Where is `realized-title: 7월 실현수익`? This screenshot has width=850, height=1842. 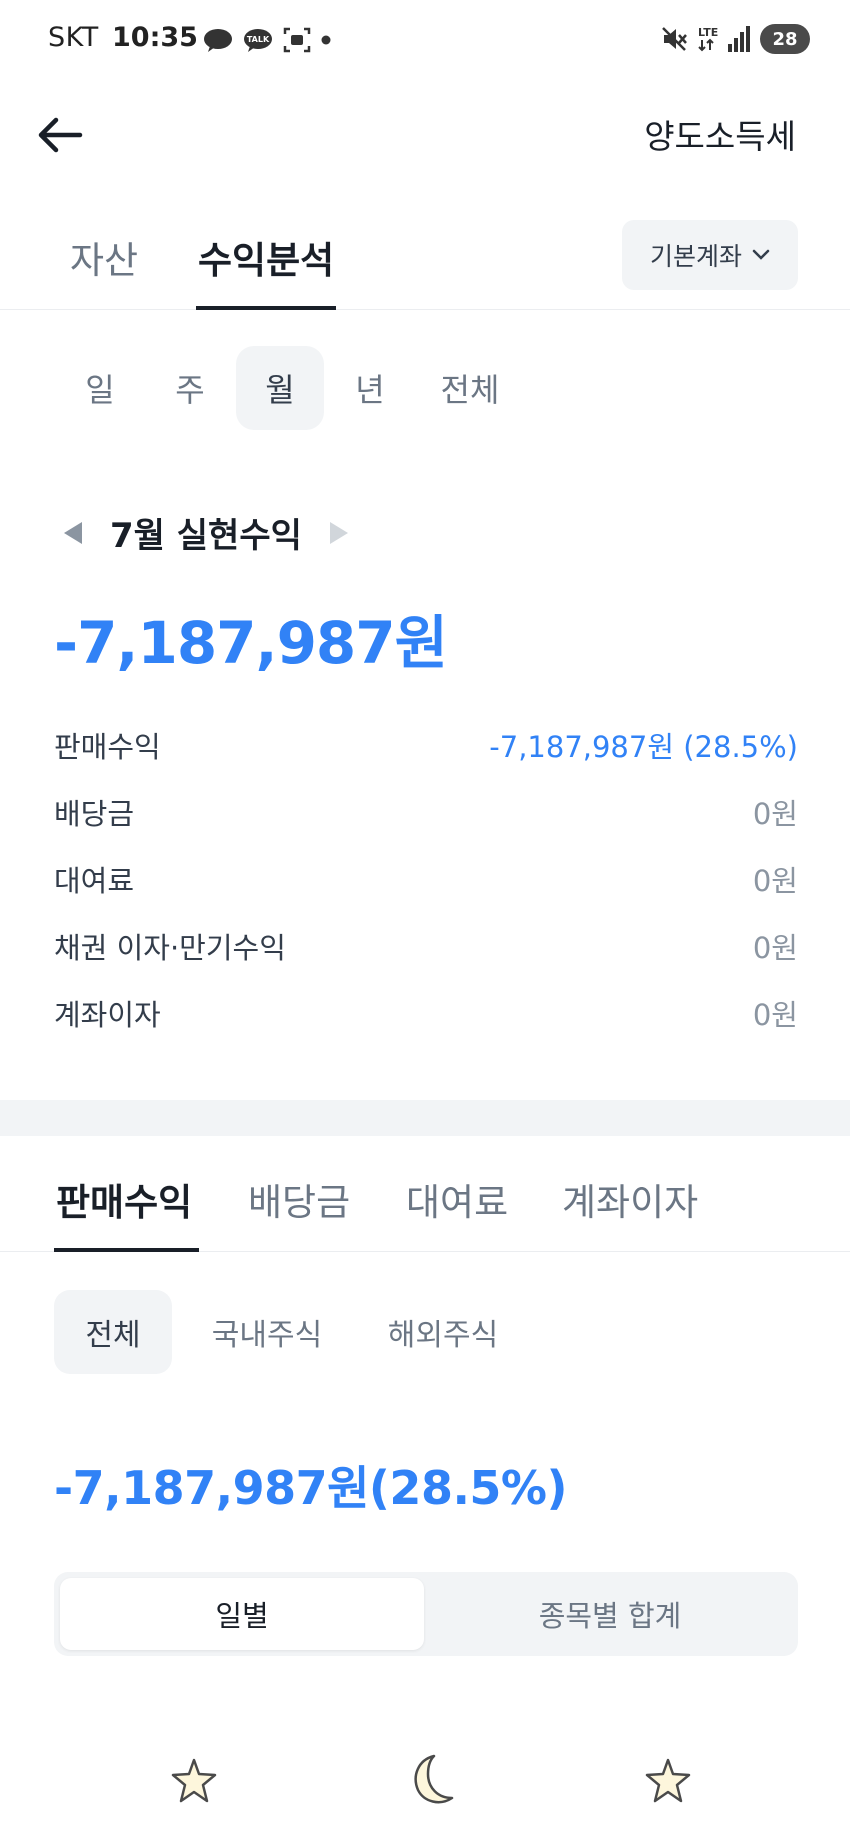 realized-title: 7월 실현수익 is located at coordinates (206, 536).